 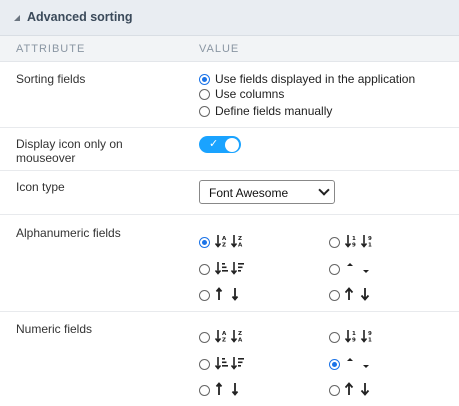 I want to click on numeric-label: Numeric fields, so click(x=54, y=329).